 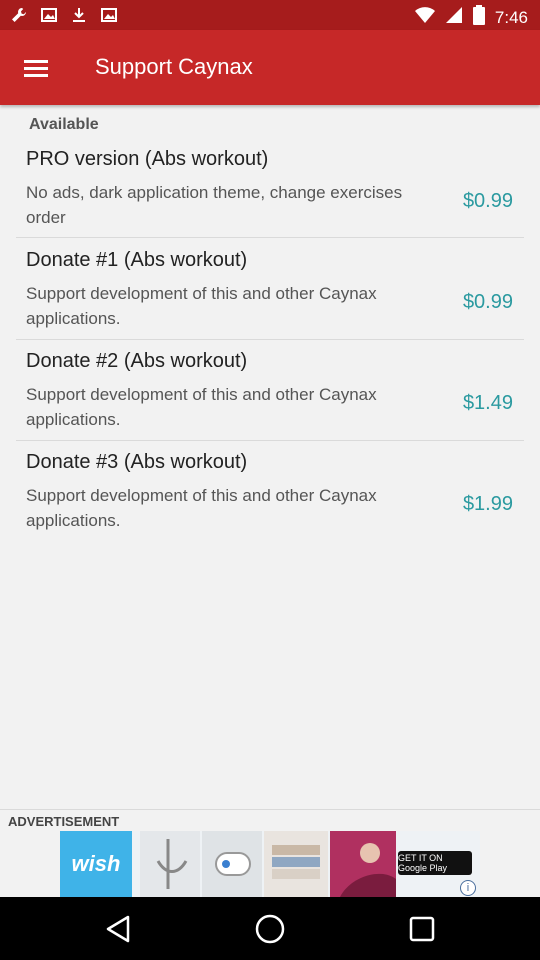 I want to click on google-play-badge: GET IT ON Google Play, so click(x=435, y=863).